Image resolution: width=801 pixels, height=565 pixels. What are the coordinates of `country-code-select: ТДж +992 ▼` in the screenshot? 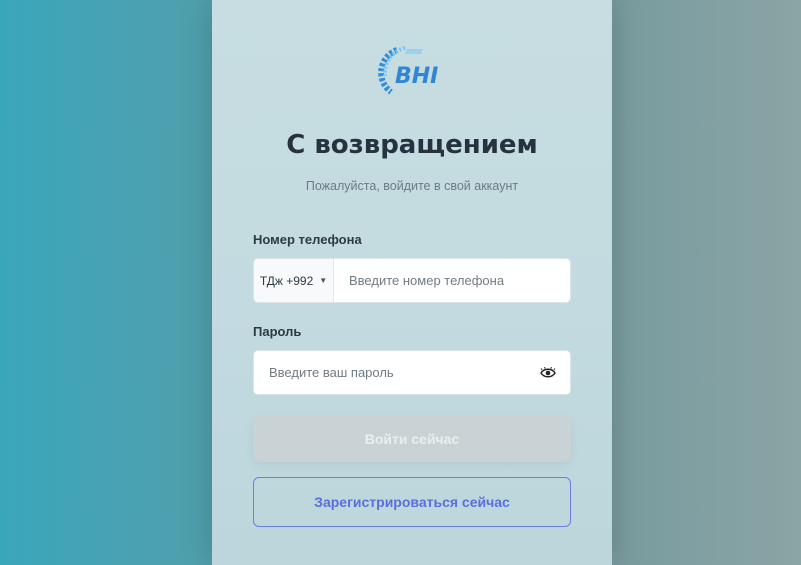 It's located at (294, 280).